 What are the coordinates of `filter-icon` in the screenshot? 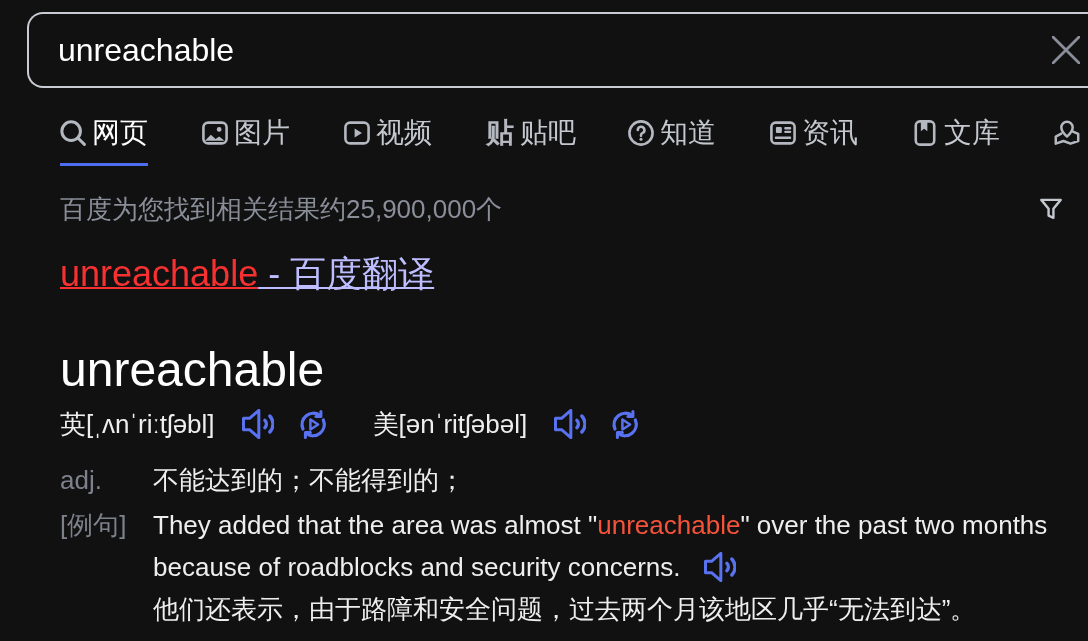 It's located at (1051, 209).